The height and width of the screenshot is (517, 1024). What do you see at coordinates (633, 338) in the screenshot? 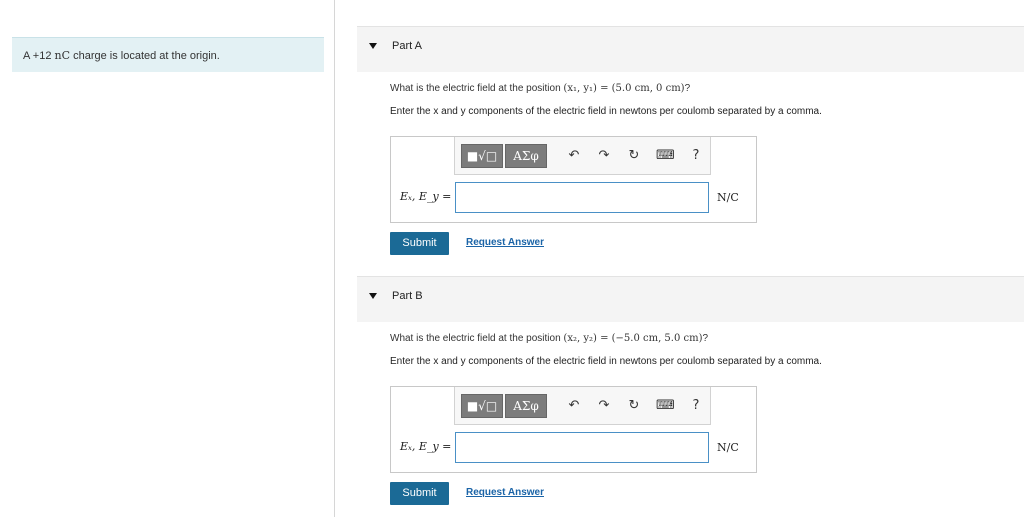
I see `question-math: (x₂, y₂) = (−5.0 cm, 5.0 cm)` at bounding box center [633, 338].